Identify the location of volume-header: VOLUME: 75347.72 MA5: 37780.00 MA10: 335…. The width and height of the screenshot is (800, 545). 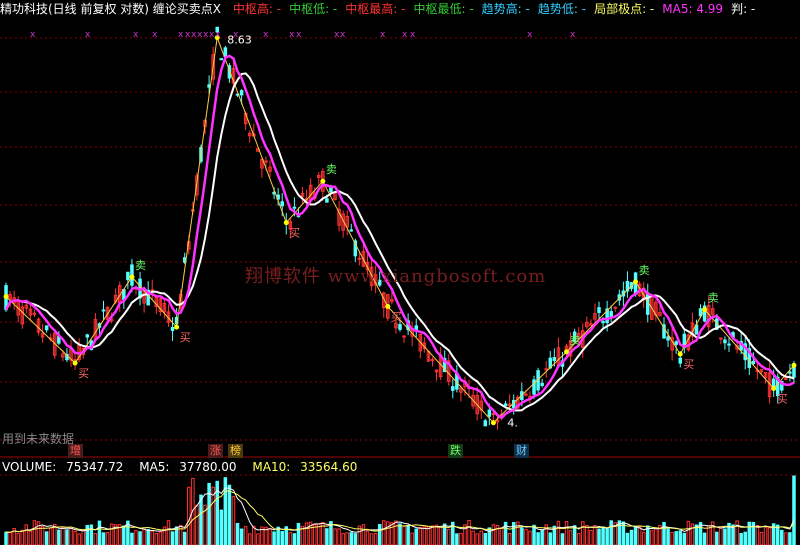
(185, 467).